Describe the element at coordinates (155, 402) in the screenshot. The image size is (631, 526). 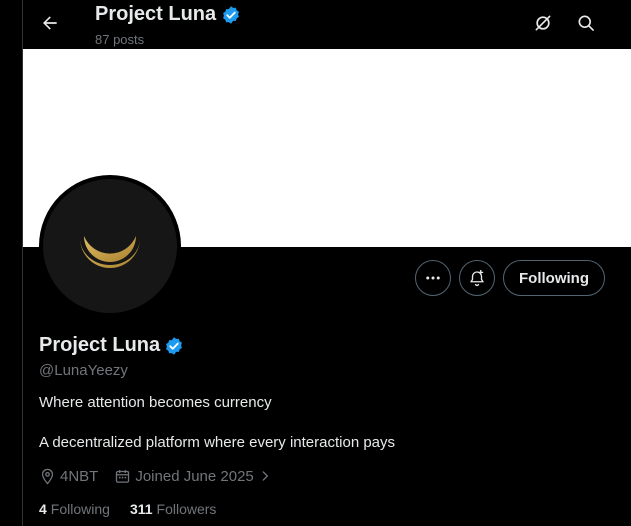
I see `bio-line-1: Where attention becomes currency` at that location.